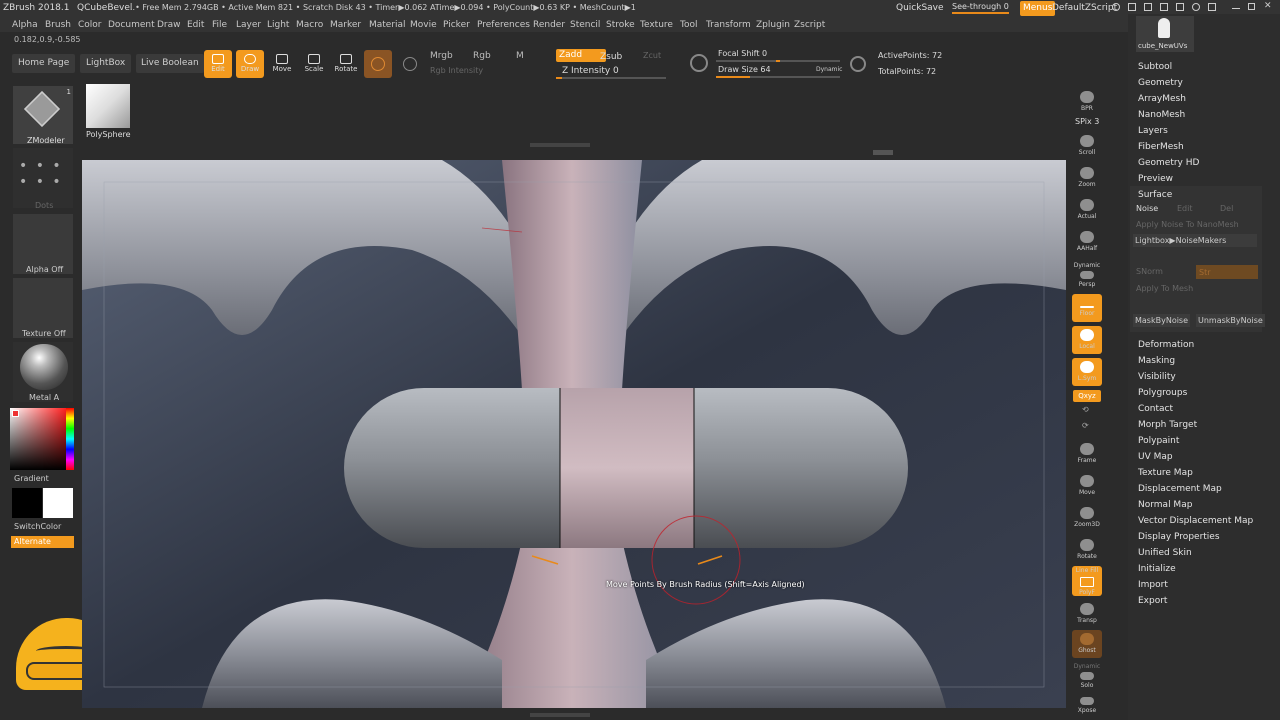  I want to click on help-icon, so click(1116, 7).